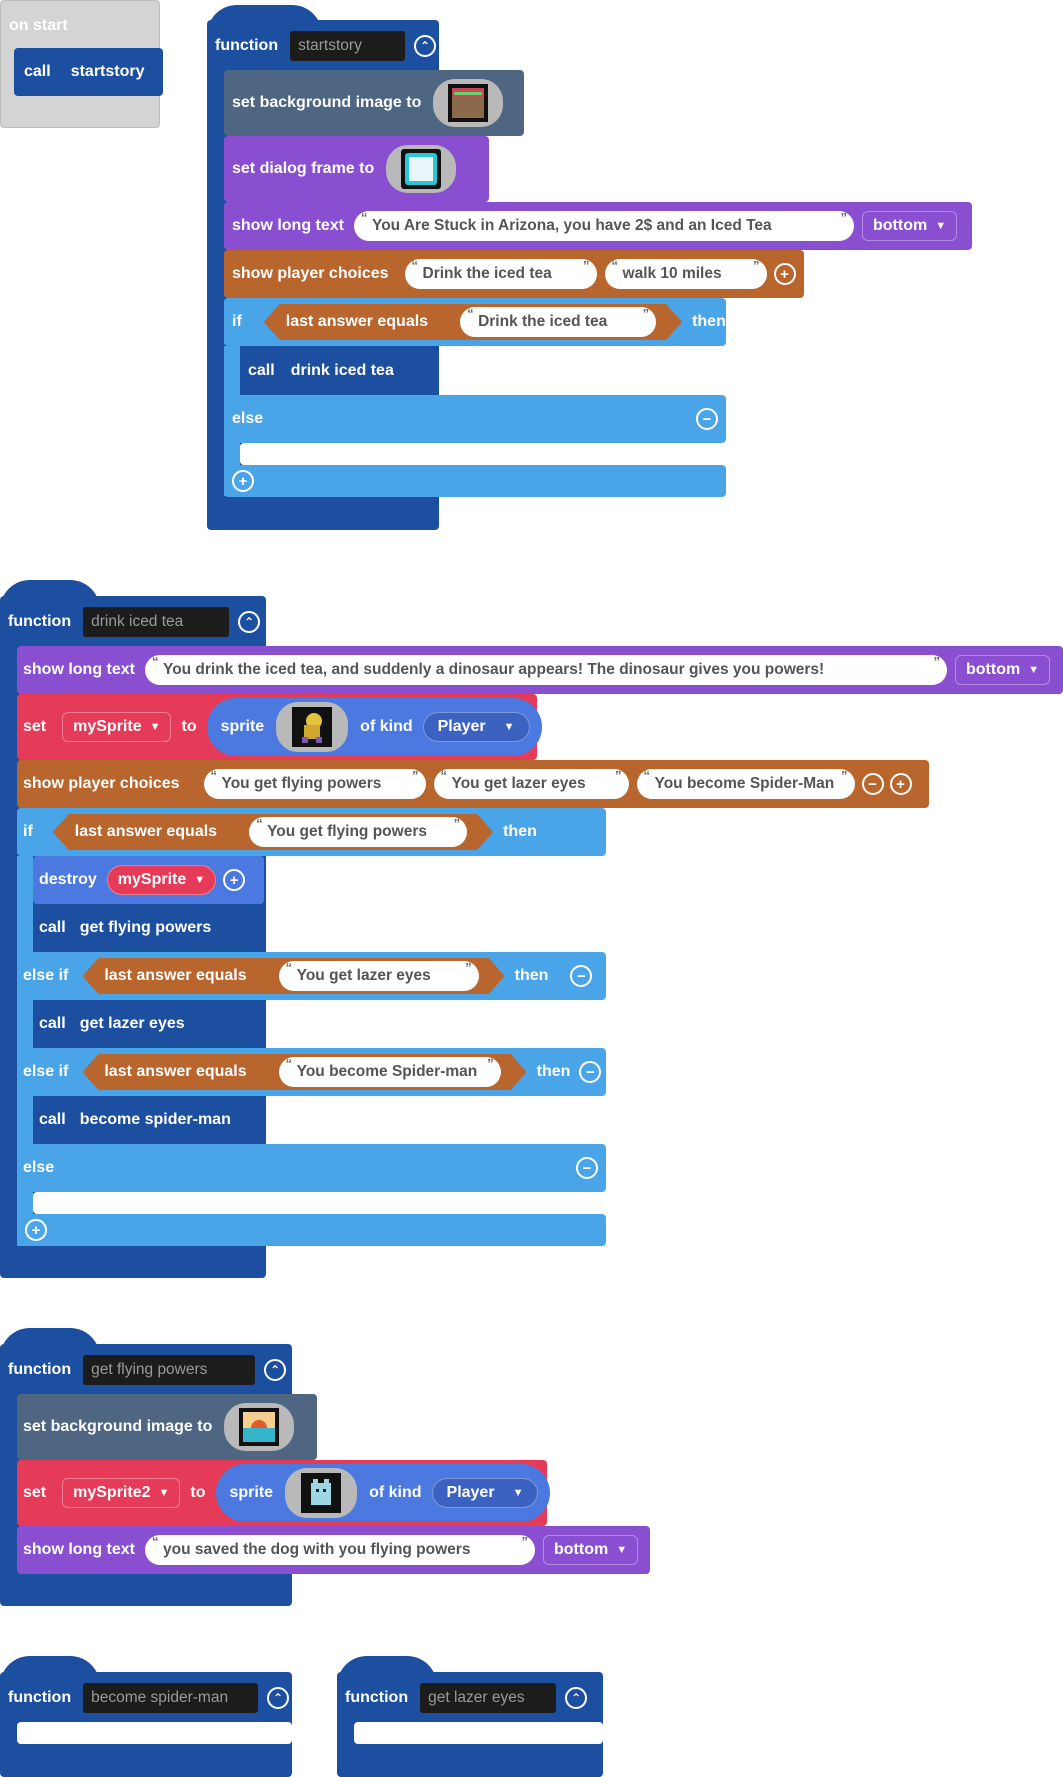 Image resolution: width=1063 pixels, height=1777 pixels. Describe the element at coordinates (340, 1546) in the screenshot. I see `long-text-input: you saved the dog with you flying powers` at that location.